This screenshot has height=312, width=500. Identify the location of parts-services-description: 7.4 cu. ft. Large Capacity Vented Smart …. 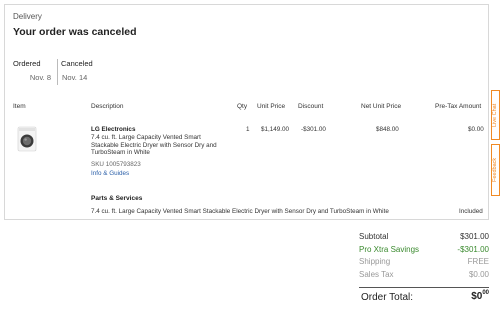
(240, 211).